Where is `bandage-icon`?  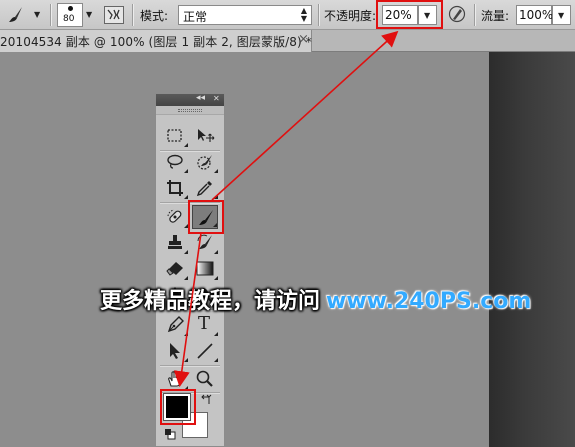
bandage-icon is located at coordinates (174, 216).